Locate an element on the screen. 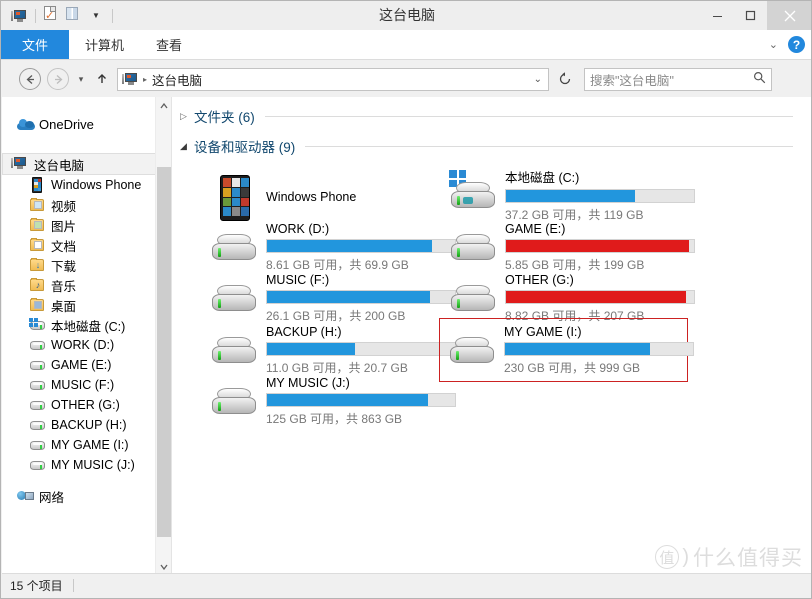 The width and height of the screenshot is (812, 599). sidebar-item-13: OTHER (G:) is located at coordinates (86, 405).